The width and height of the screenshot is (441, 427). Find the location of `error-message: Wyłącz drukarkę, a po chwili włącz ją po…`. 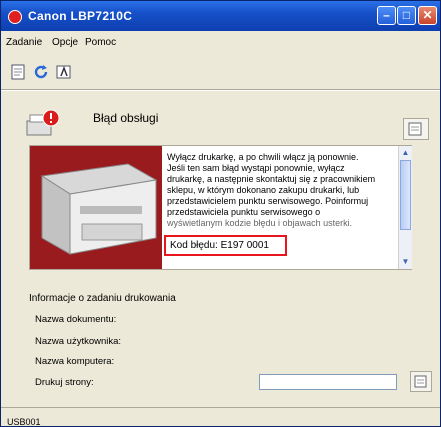

error-message: Wyłącz drukarkę, a po chwili włącz ją po… is located at coordinates (283, 190).